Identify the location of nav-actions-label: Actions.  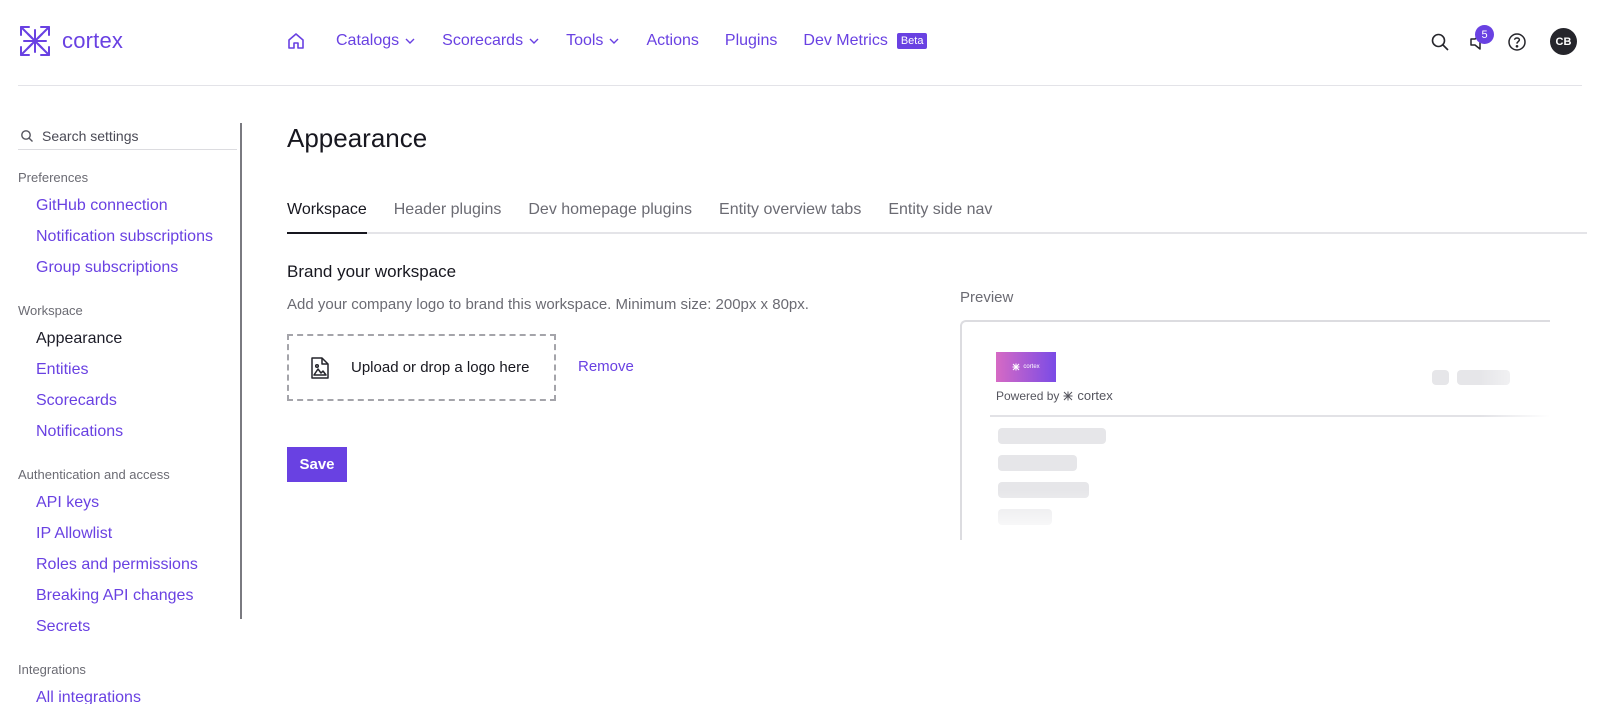
(672, 40).